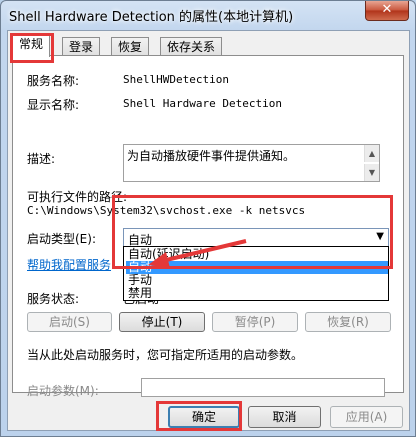  Describe the element at coordinates (69, 264) in the screenshot. I see `help-configure-link: 帮助我配置服务` at that location.